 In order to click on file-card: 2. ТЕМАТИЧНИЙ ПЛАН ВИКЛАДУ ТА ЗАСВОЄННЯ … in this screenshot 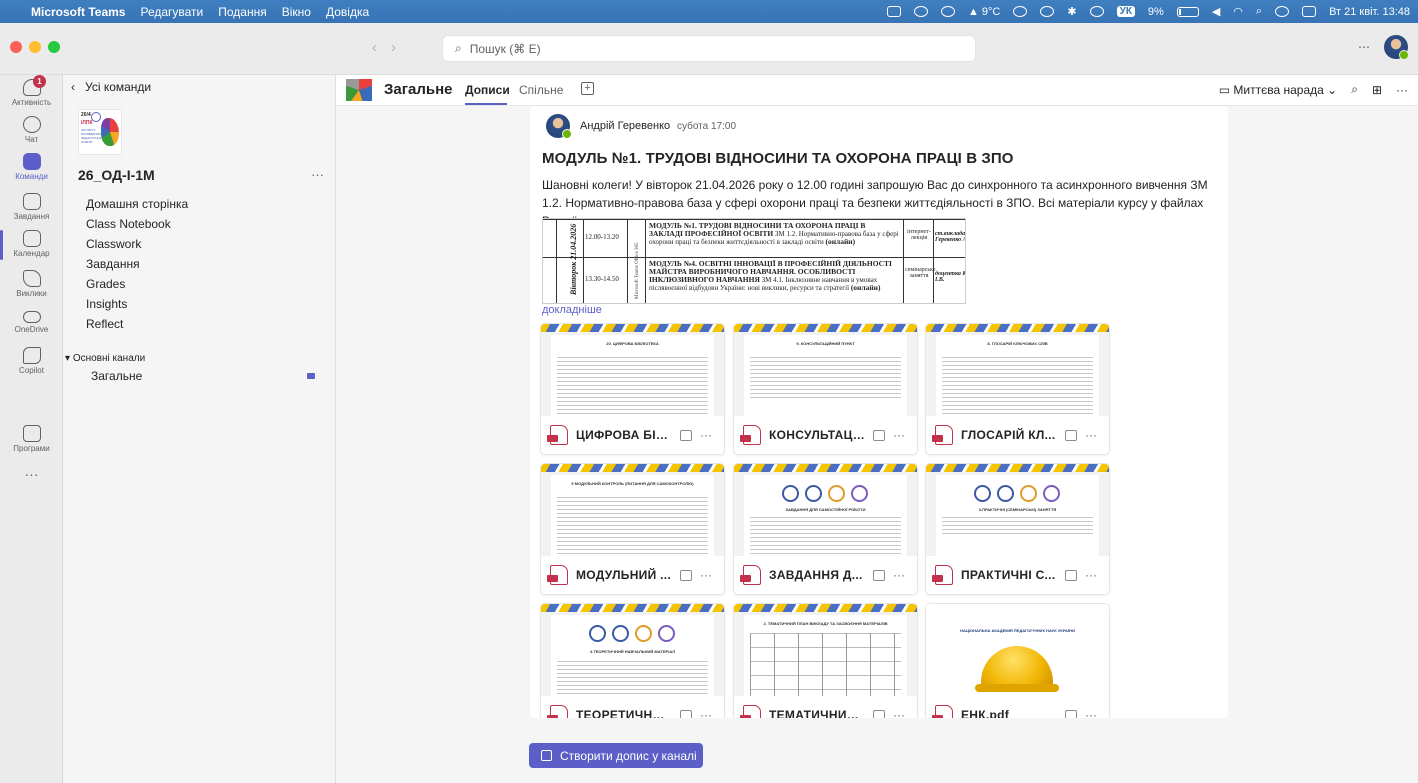, I will do `click(825, 661)`.